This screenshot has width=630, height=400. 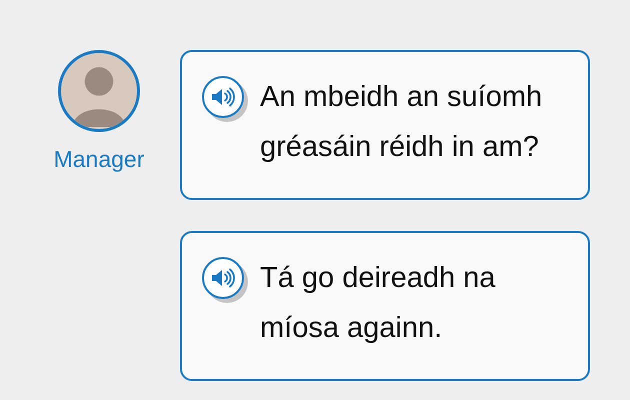 I want to click on message-text: Tá go deireadh na míosa againn., so click(x=378, y=303).